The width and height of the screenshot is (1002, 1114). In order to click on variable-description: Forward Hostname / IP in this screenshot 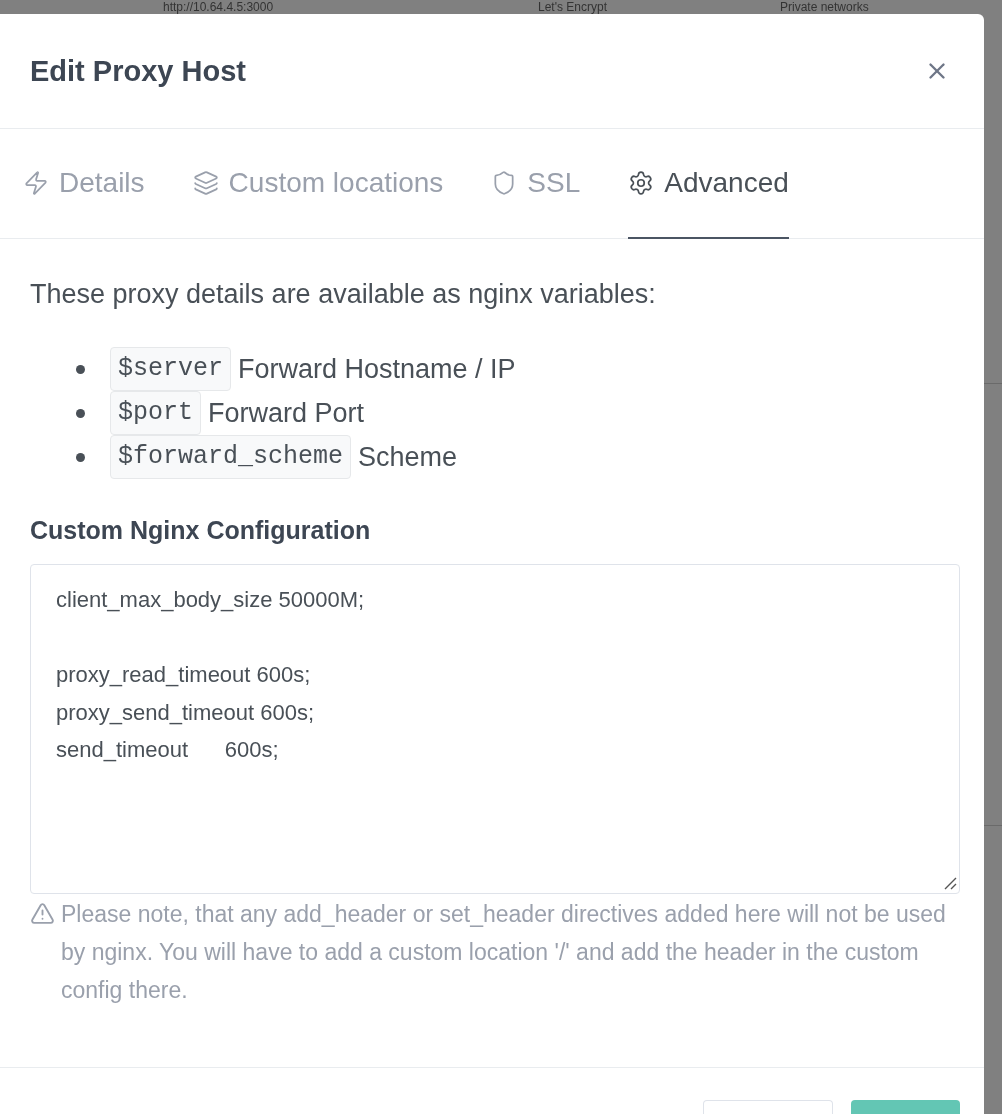, I will do `click(377, 369)`.